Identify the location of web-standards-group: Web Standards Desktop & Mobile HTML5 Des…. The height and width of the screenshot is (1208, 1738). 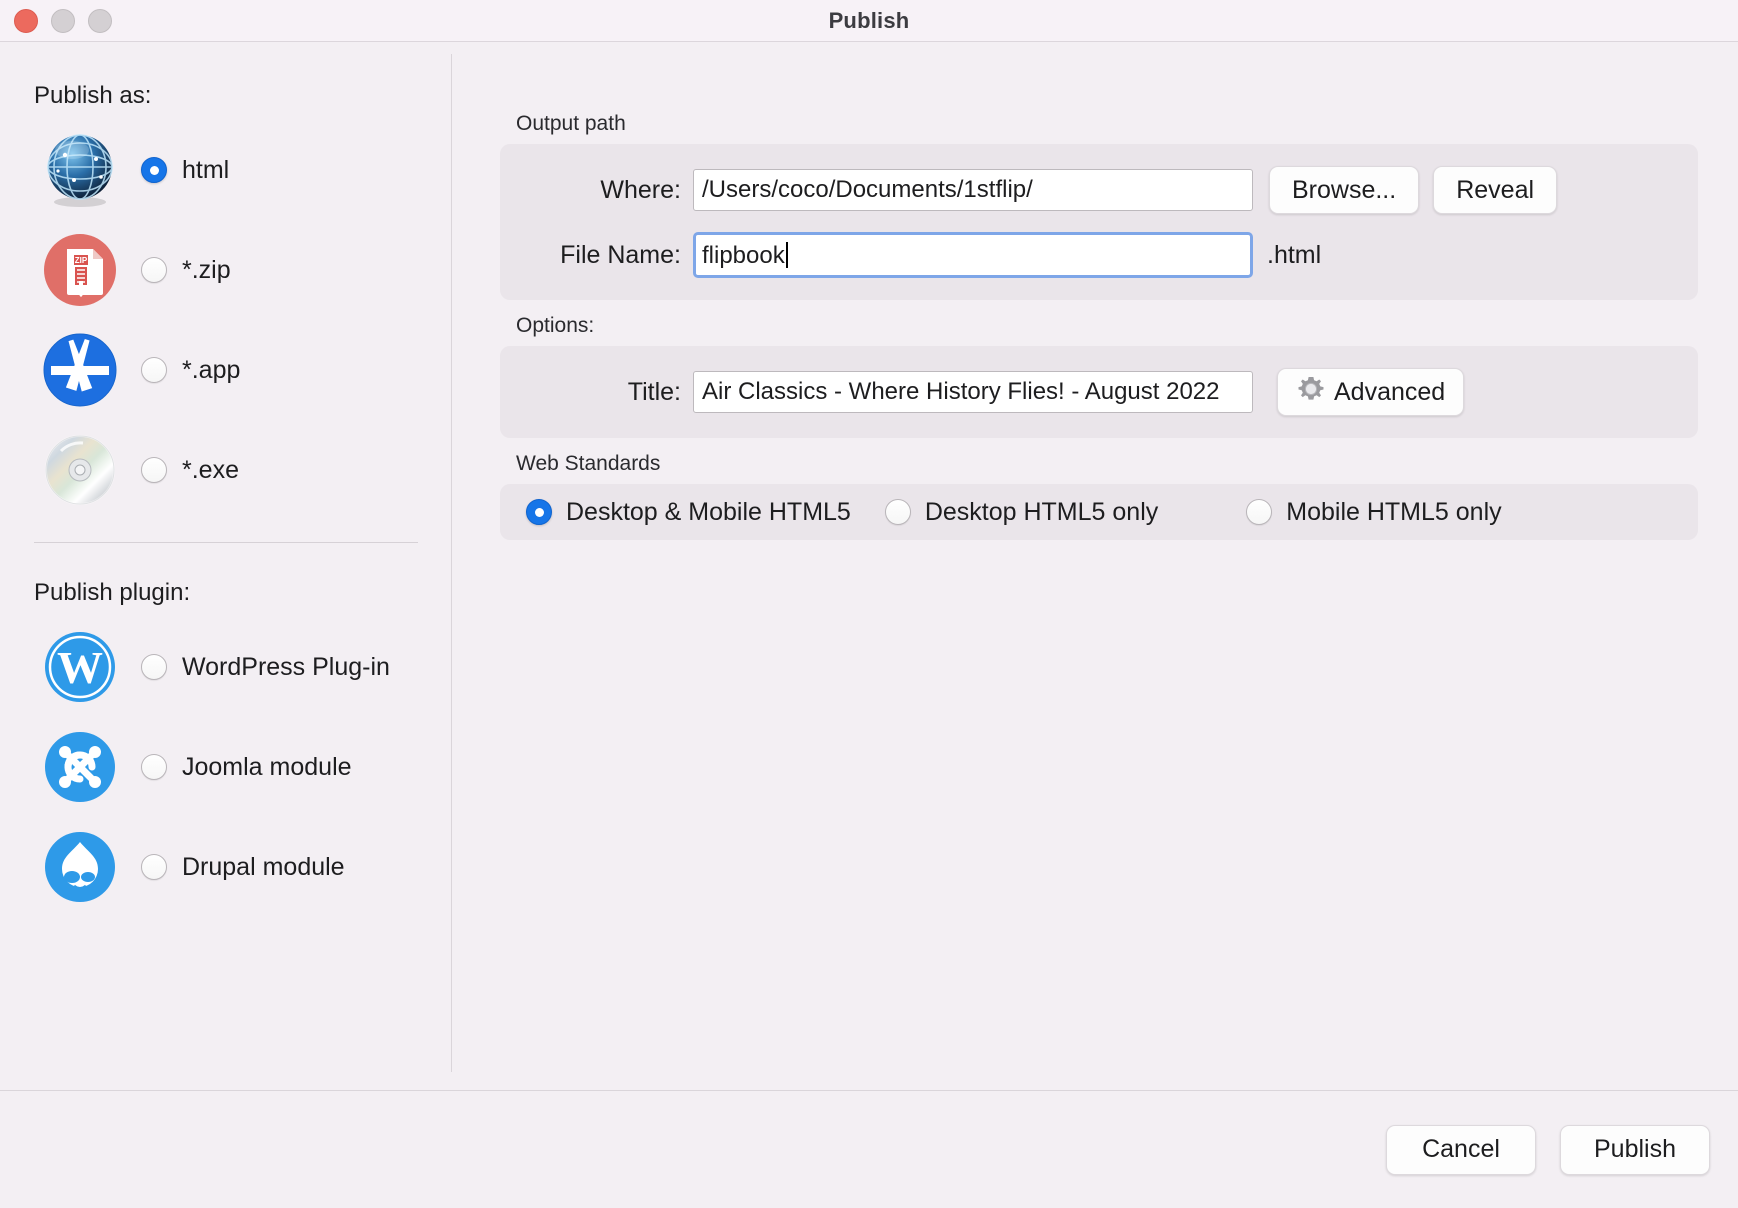
(1099, 496).